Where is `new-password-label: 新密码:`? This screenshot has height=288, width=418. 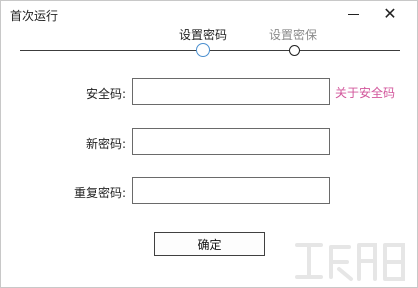 new-password-label: 新密码: is located at coordinates (105, 144).